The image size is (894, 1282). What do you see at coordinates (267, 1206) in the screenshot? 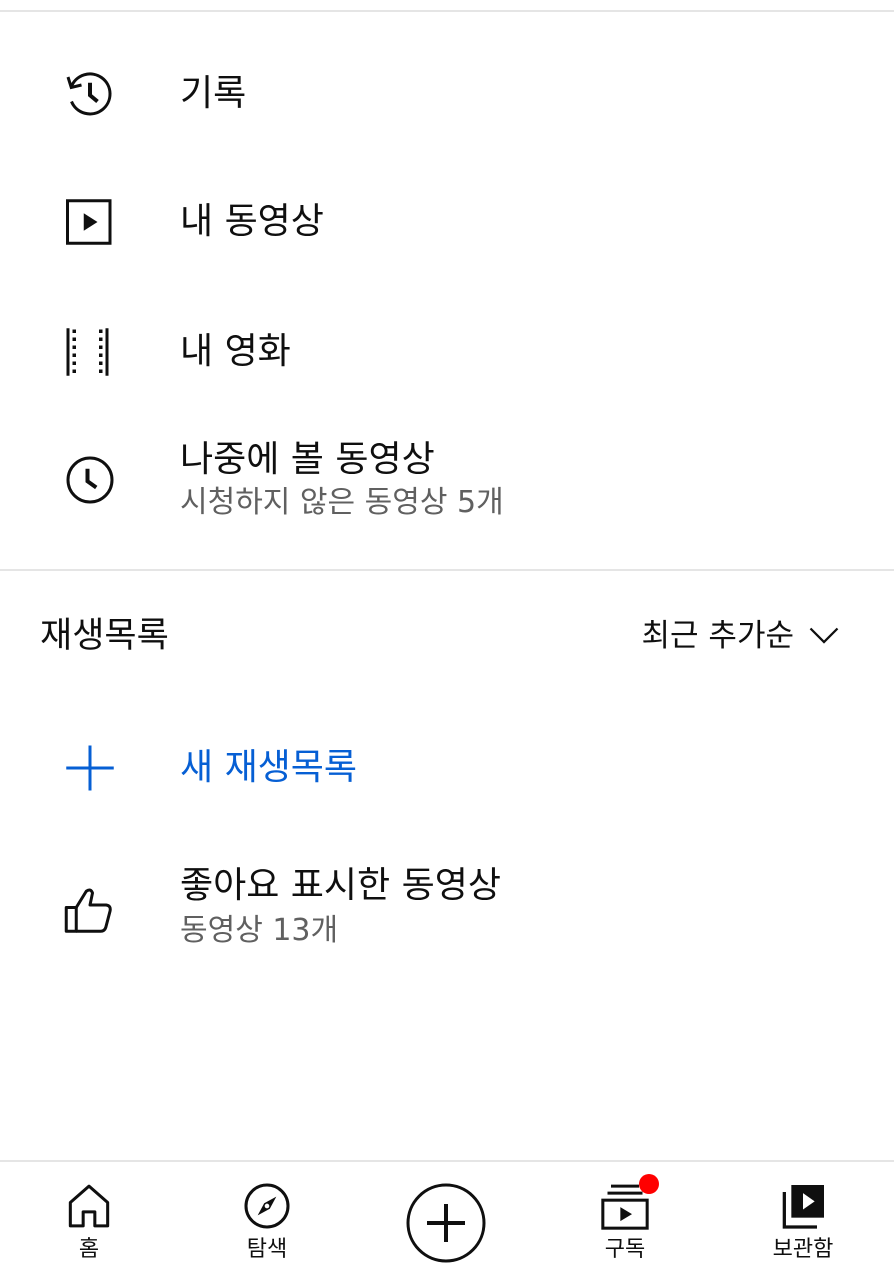
I see `compass-icon` at bounding box center [267, 1206].